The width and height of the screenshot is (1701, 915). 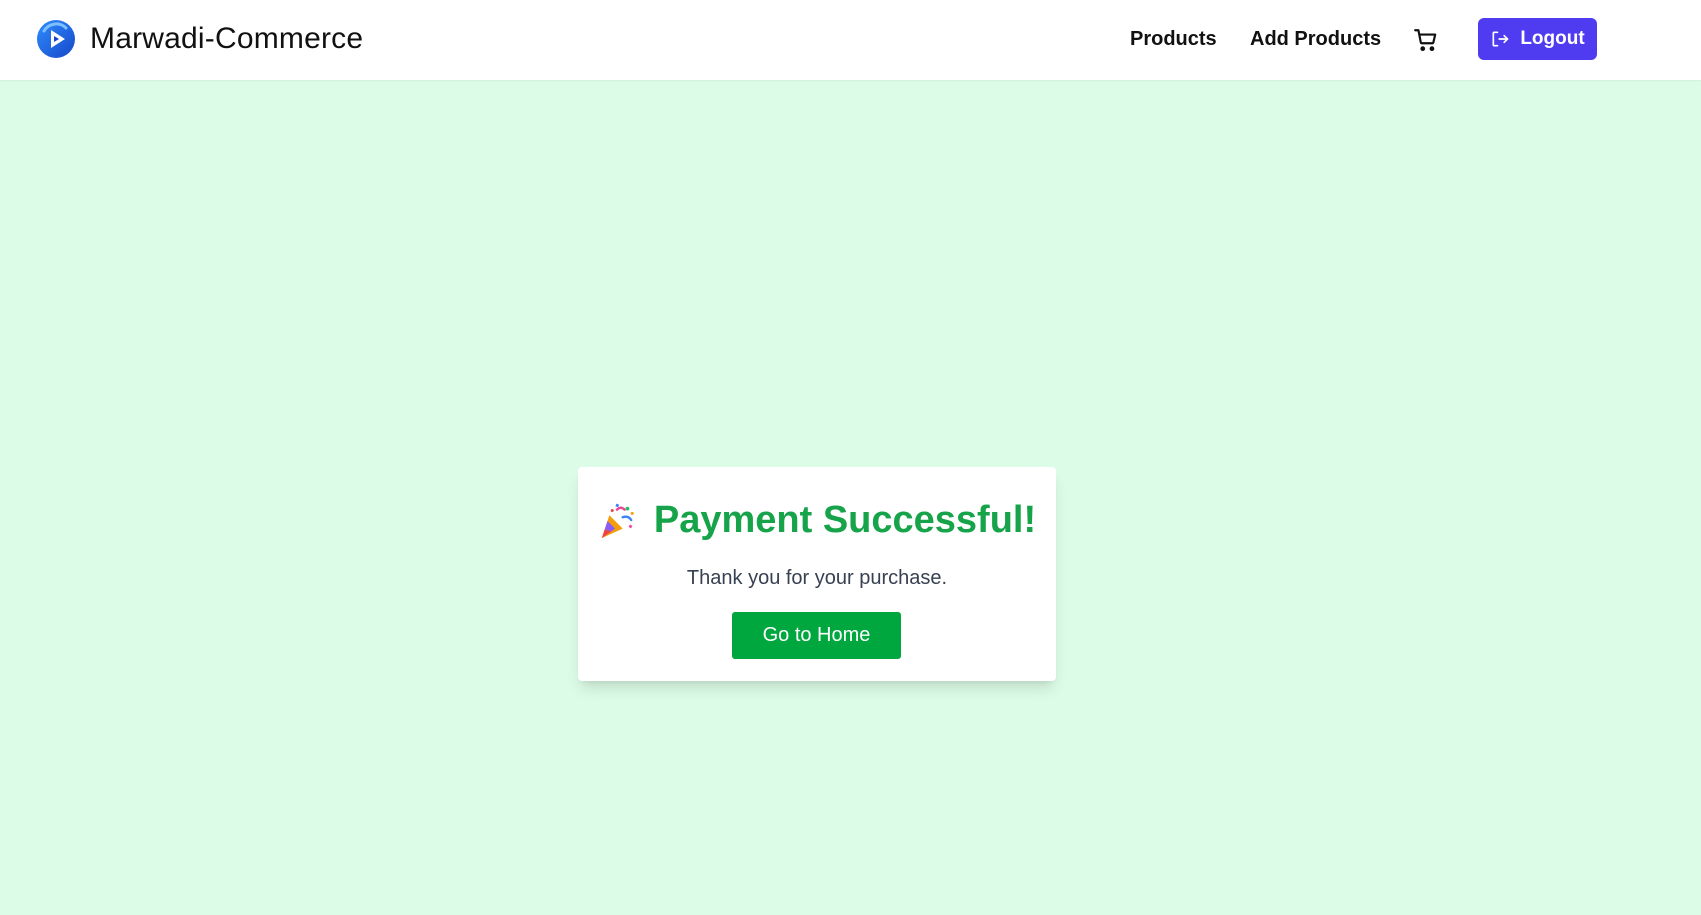 What do you see at coordinates (56, 39) in the screenshot?
I see `play-circle-logo-icon` at bounding box center [56, 39].